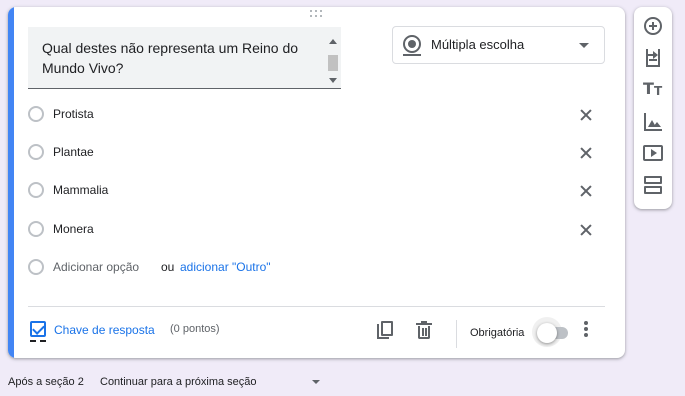 The image size is (685, 396). Describe the element at coordinates (412, 45) in the screenshot. I see `radio-button-icon` at that location.